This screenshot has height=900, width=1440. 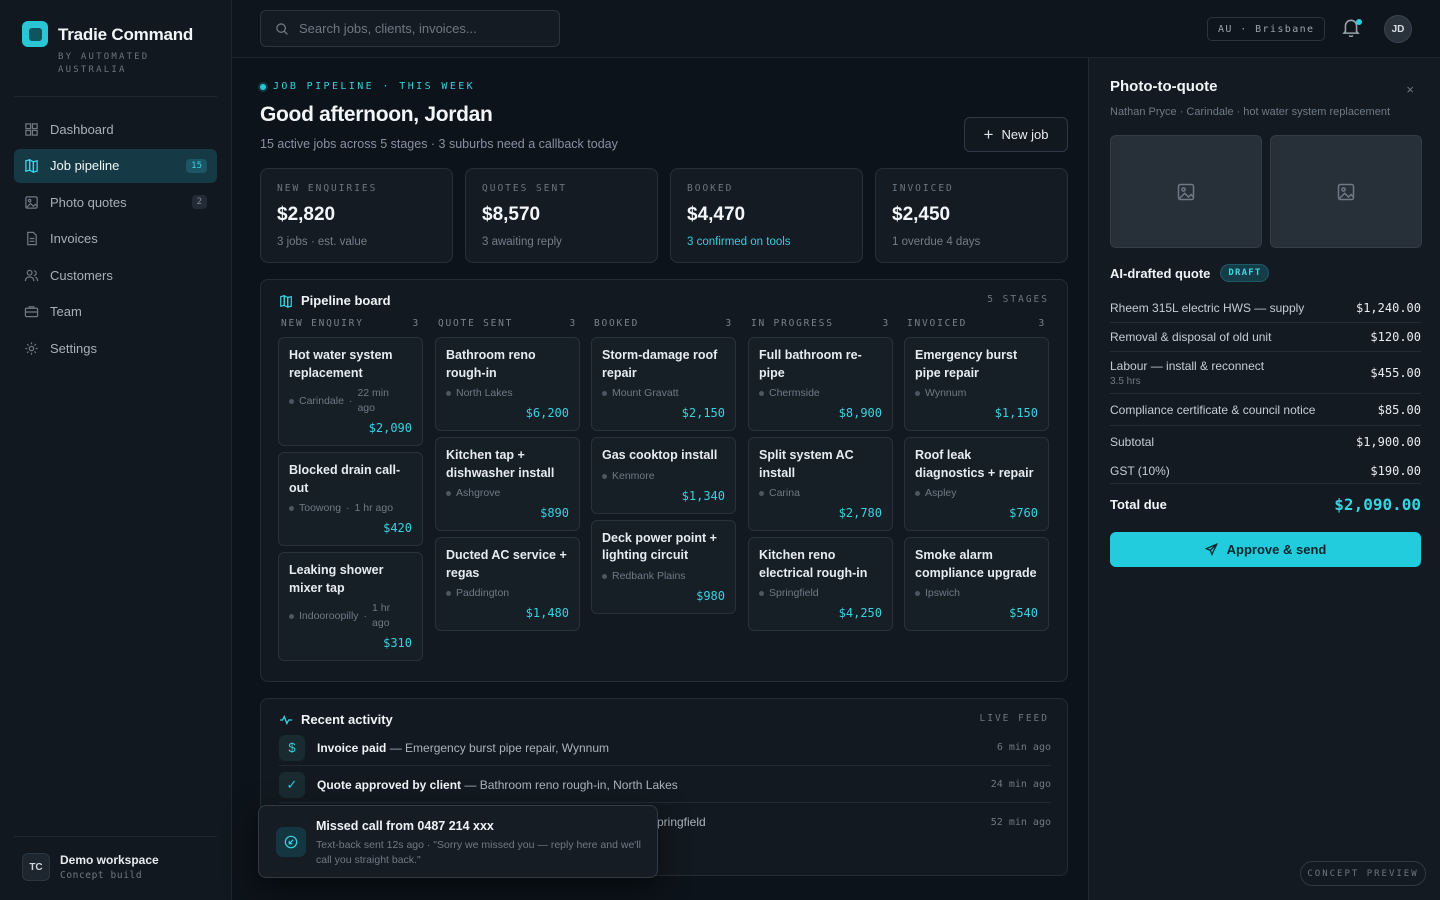 I want to click on job-suburb: Ipswich, so click(x=943, y=593).